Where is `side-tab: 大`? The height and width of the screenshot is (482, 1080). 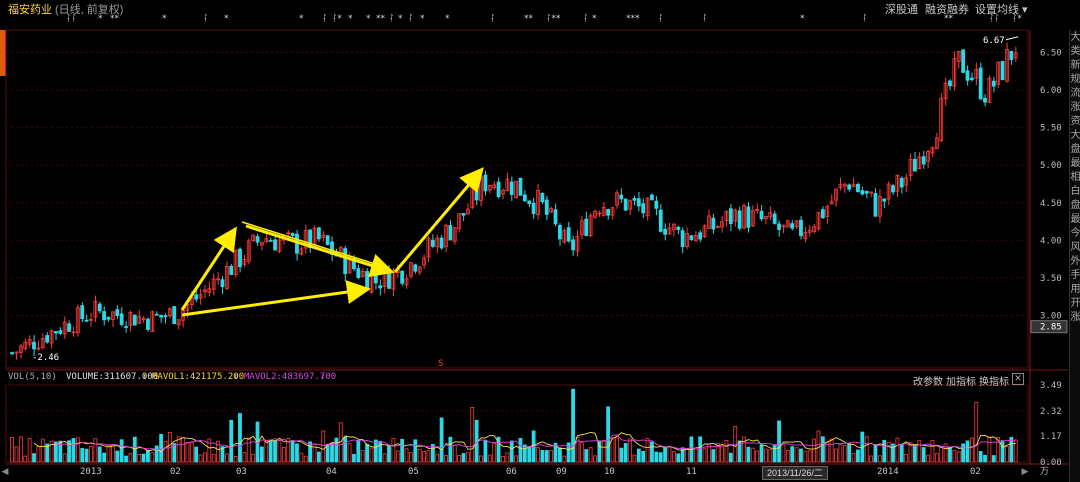 side-tab: 大 is located at coordinates (1075, 136).